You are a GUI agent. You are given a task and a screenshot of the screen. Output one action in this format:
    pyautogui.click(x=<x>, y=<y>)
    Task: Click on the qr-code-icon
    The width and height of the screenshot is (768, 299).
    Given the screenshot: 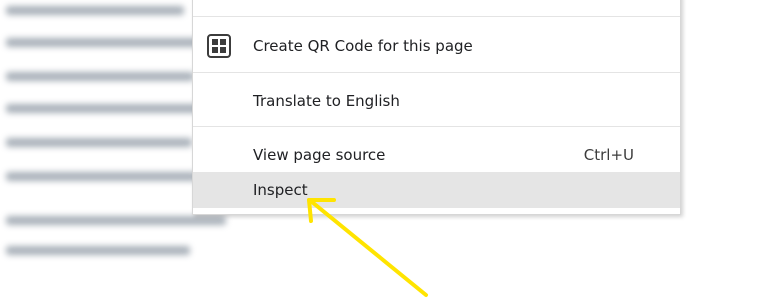 What is the action you would take?
    pyautogui.click(x=219, y=46)
    